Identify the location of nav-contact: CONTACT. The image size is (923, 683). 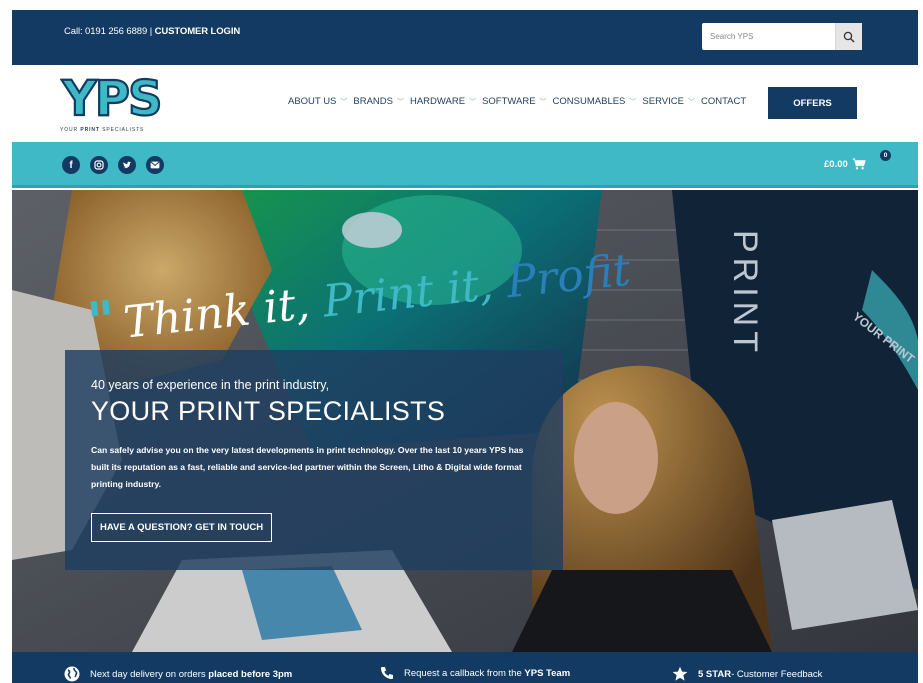
(723, 101).